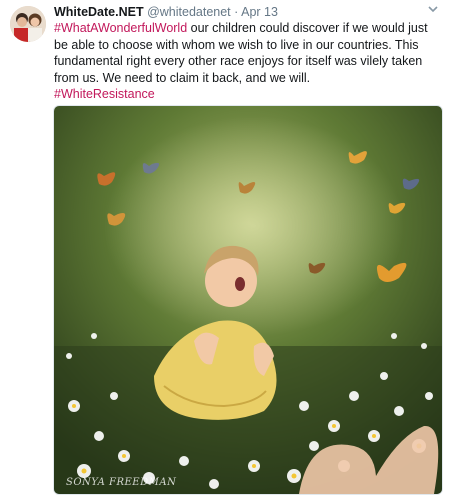 Image resolution: width=451 pixels, height=500 pixels. I want to click on avatar-image, so click(28, 24).